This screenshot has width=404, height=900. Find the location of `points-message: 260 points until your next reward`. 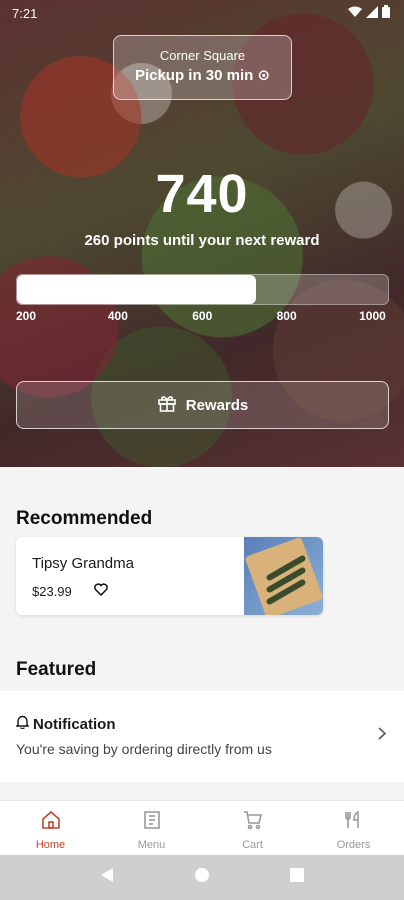

points-message: 260 points until your next reward is located at coordinates (202, 240).